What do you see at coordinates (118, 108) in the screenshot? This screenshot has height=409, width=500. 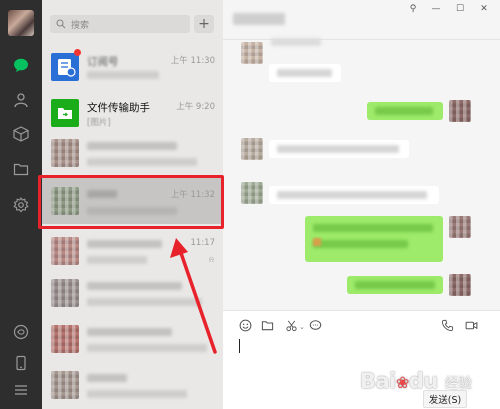 I see `session-name: 文件传输助手` at bounding box center [118, 108].